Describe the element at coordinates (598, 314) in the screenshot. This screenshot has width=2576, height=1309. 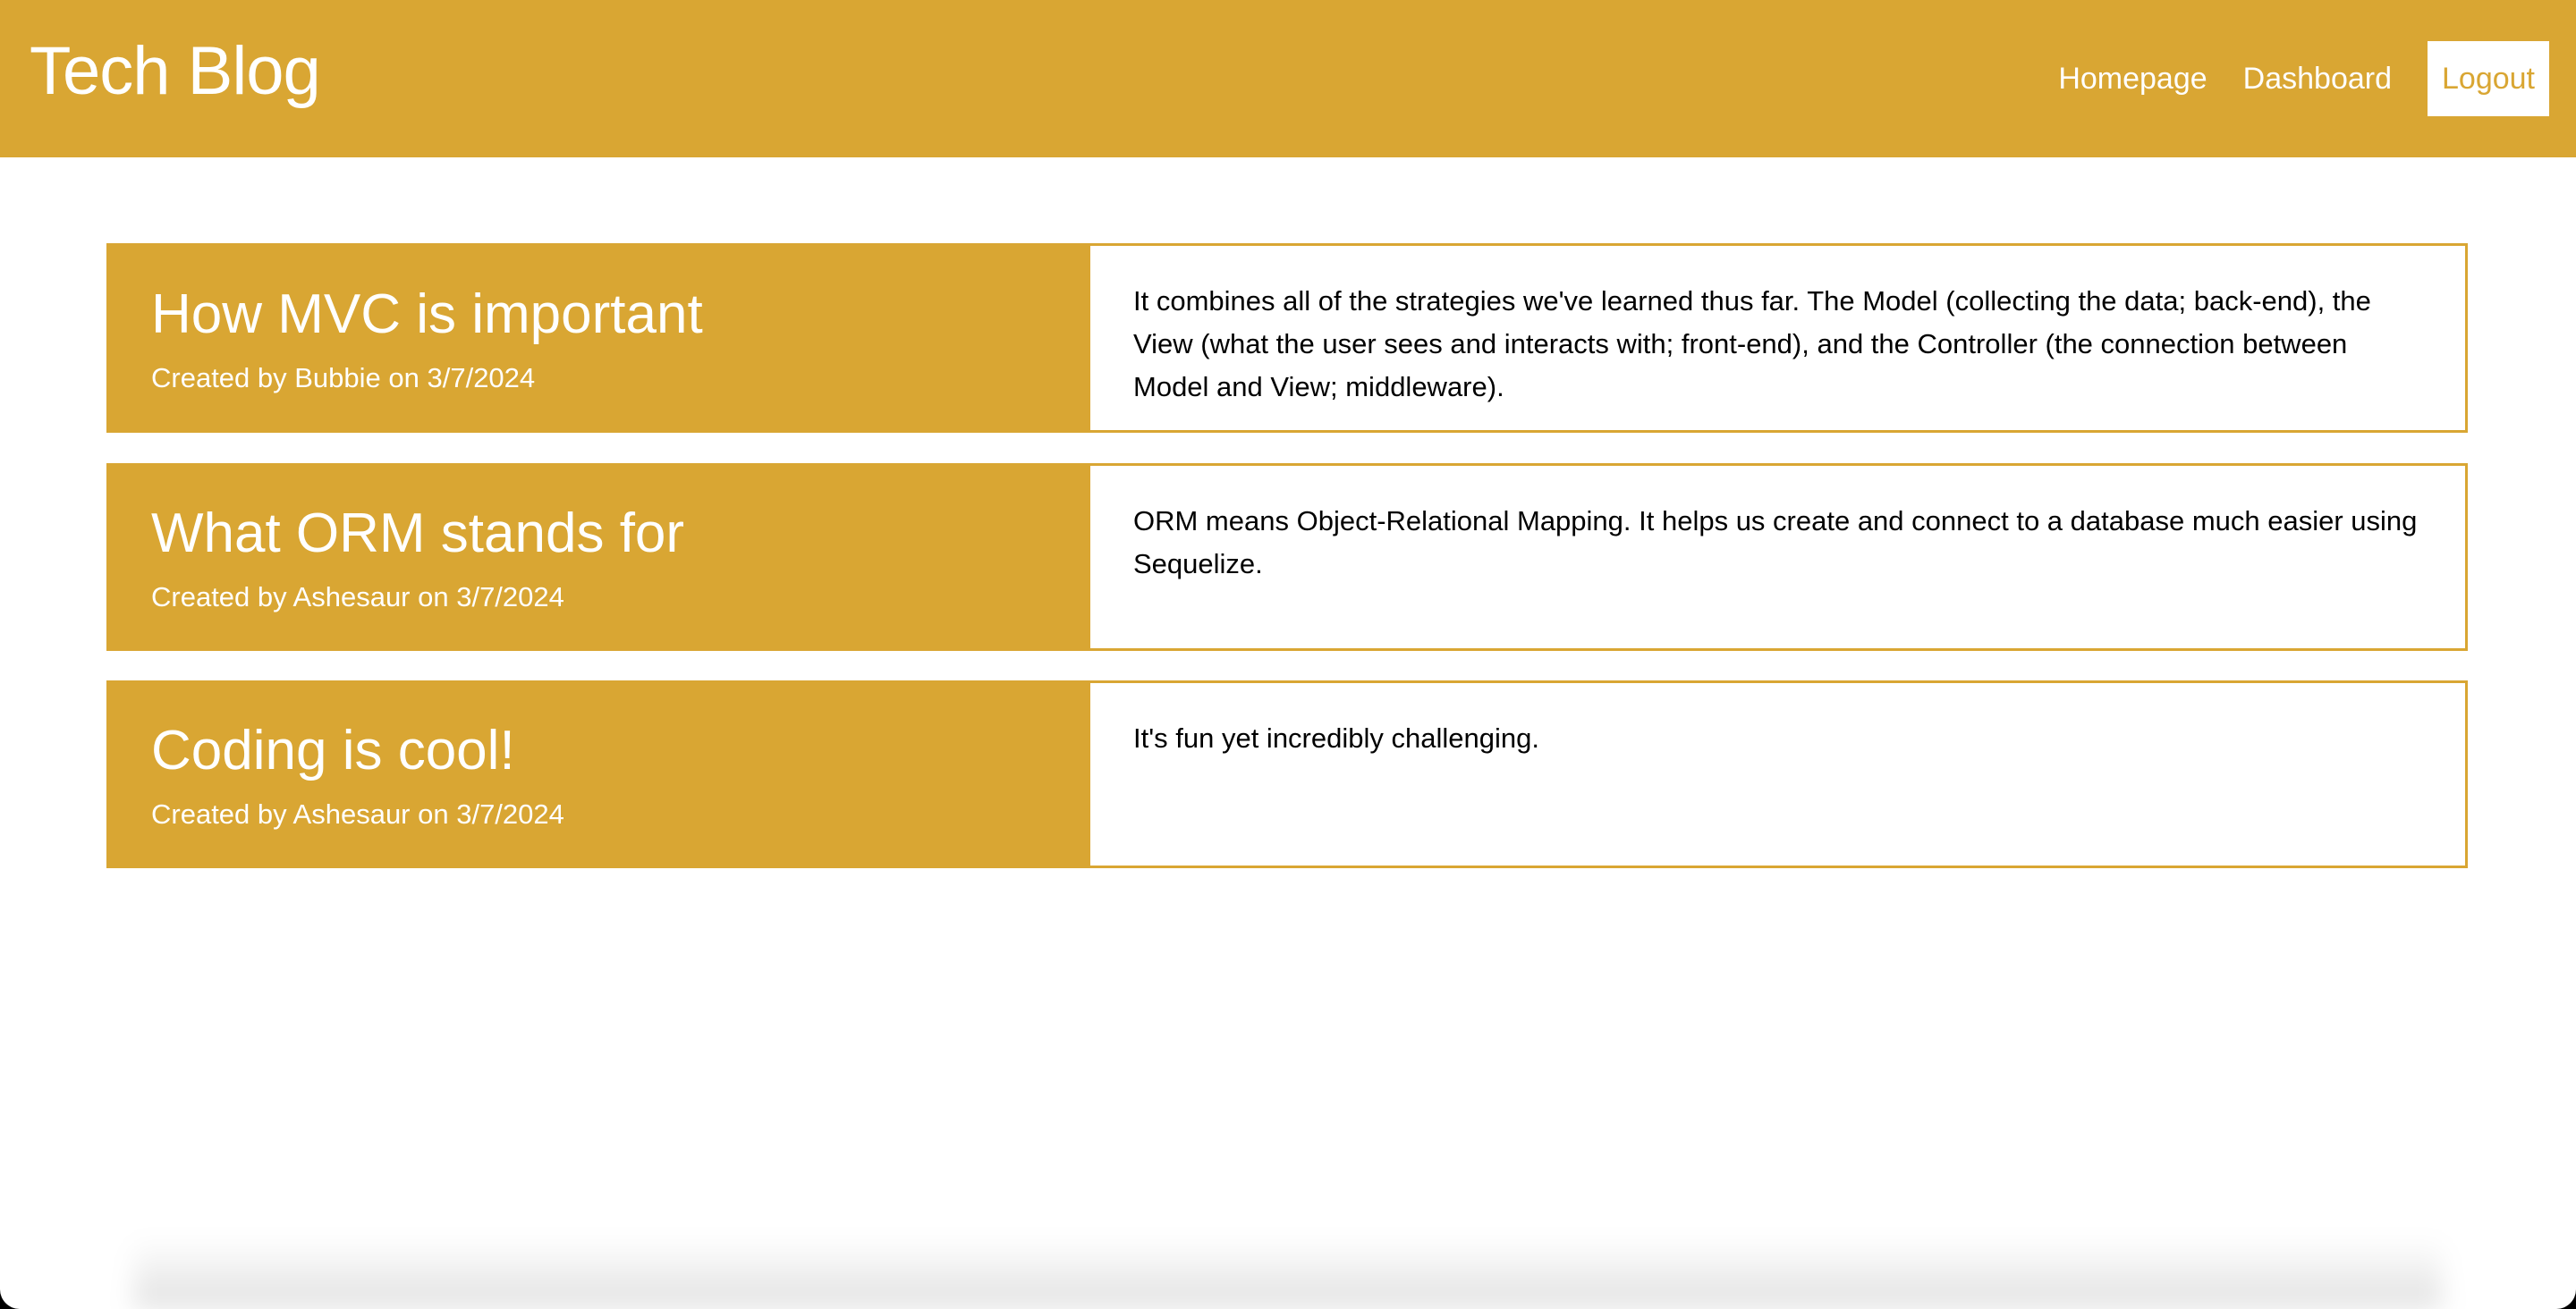
I see `post-title: How MVC is important` at that location.